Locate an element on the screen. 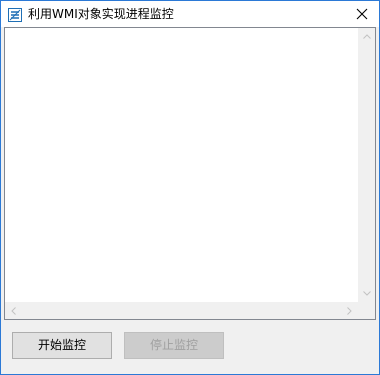 The image size is (380, 375). close-icon is located at coordinates (362, 14).